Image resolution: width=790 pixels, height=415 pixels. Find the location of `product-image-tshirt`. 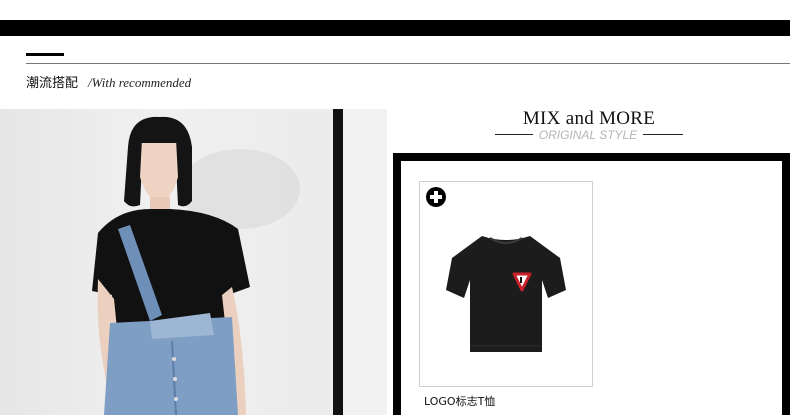

product-image-tshirt is located at coordinates (506, 293).